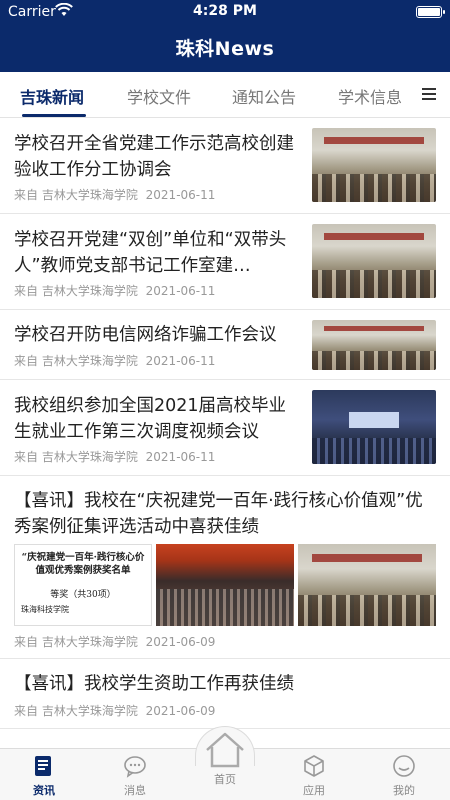 Image resolution: width=450 pixels, height=800 pixels. Describe the element at coordinates (83, 564) in the screenshot. I see `award-list-heading: “庆祝建党一百年·践行核心价值观优秀案例获奖名单` at that location.